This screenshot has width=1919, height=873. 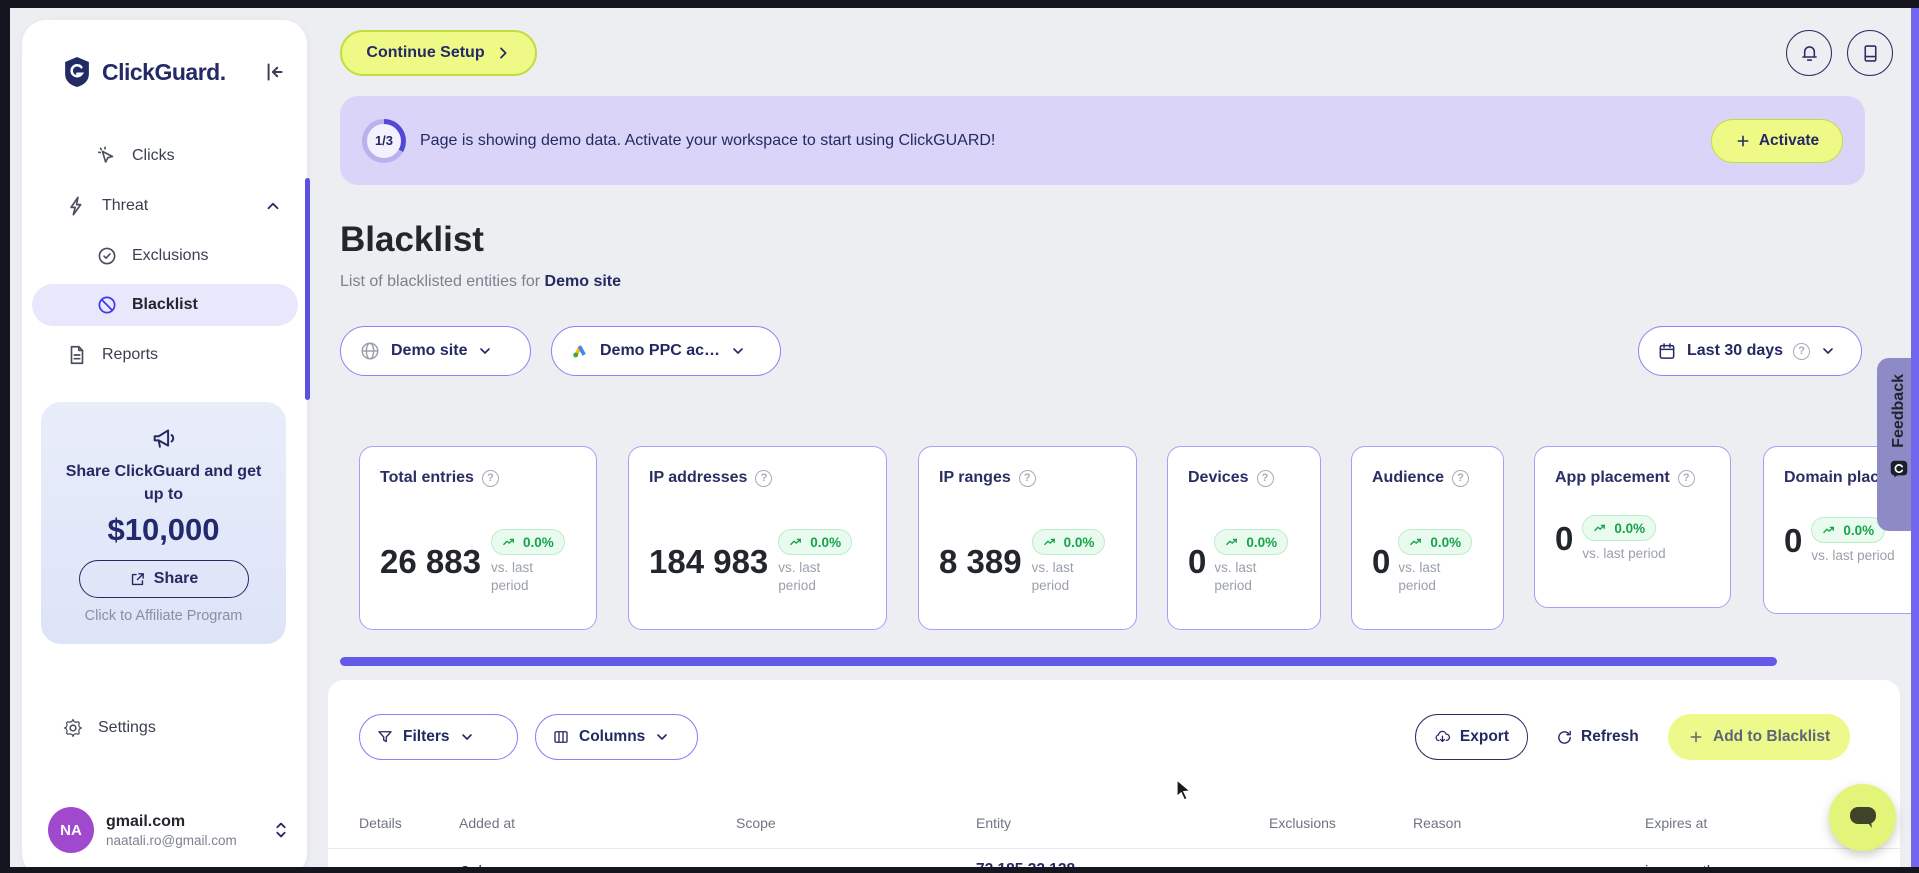 I want to click on funnel-icon, so click(x=385, y=737).